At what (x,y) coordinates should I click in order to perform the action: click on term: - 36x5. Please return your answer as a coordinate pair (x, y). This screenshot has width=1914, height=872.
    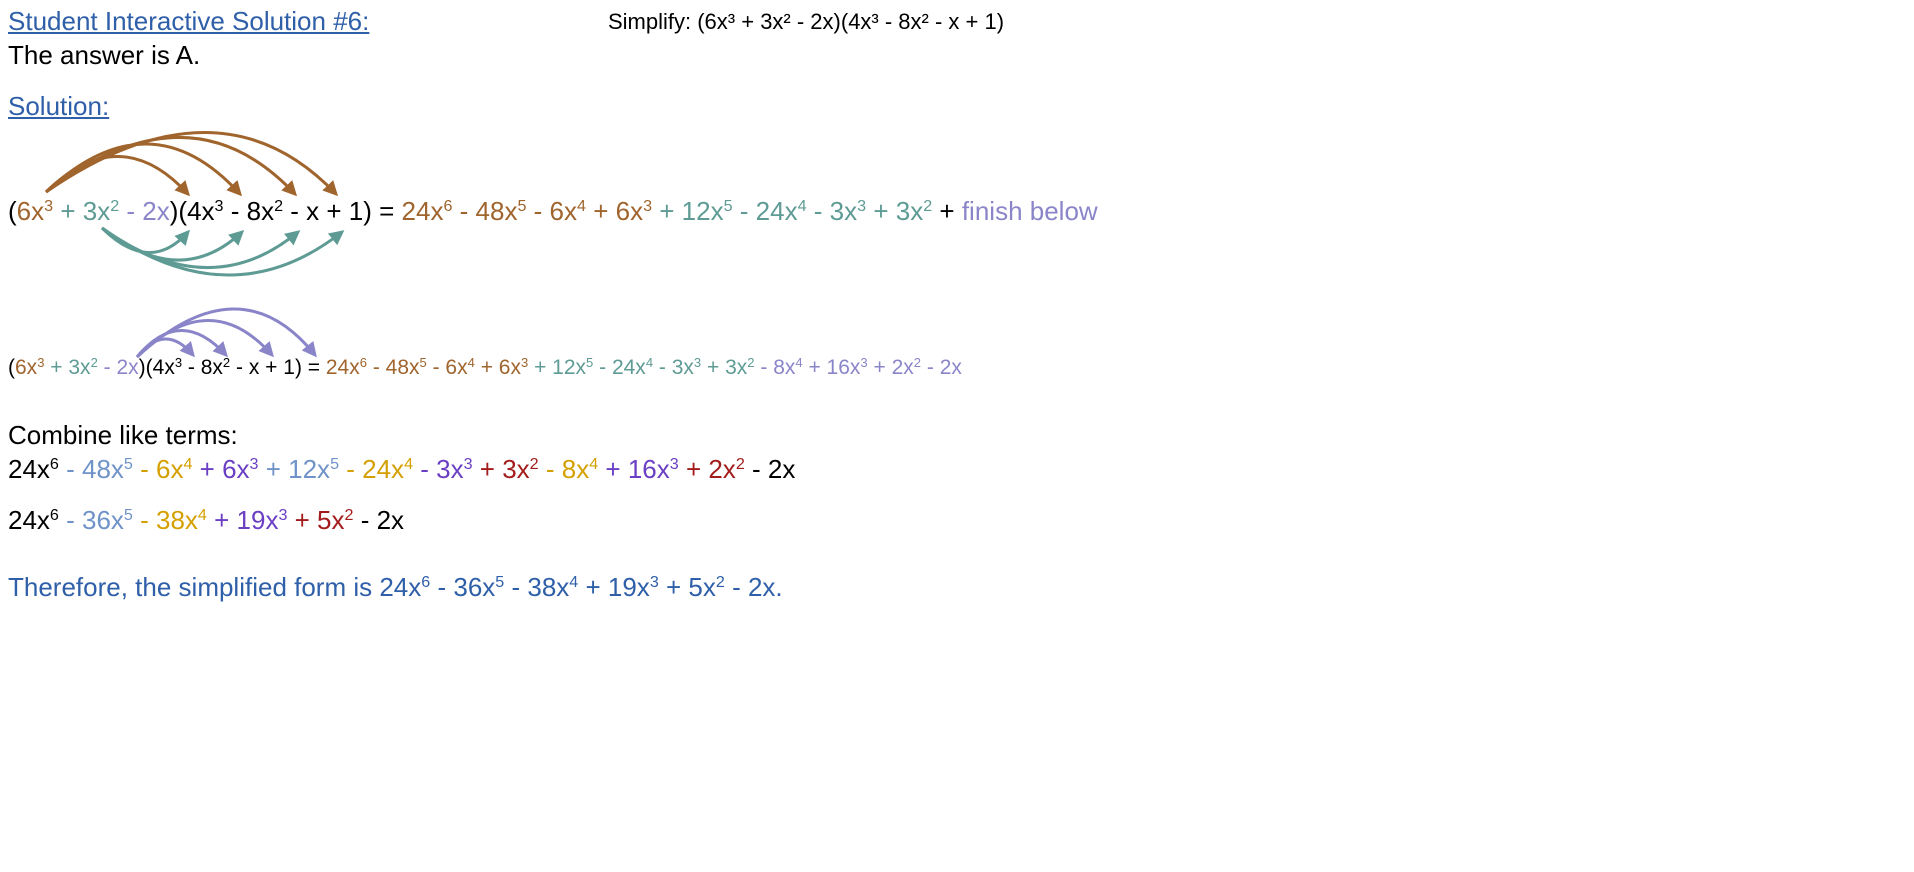
    Looking at the image, I should click on (467, 587).